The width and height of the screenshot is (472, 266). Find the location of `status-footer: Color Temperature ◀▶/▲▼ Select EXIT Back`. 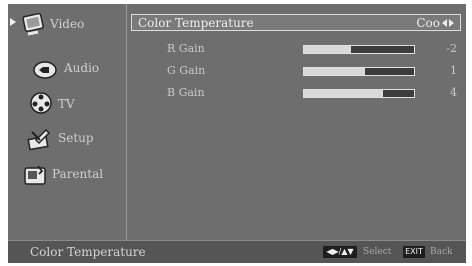

status-footer: Color Temperature ◀▶/▲▼ Select EXIT Back is located at coordinates (237, 251).